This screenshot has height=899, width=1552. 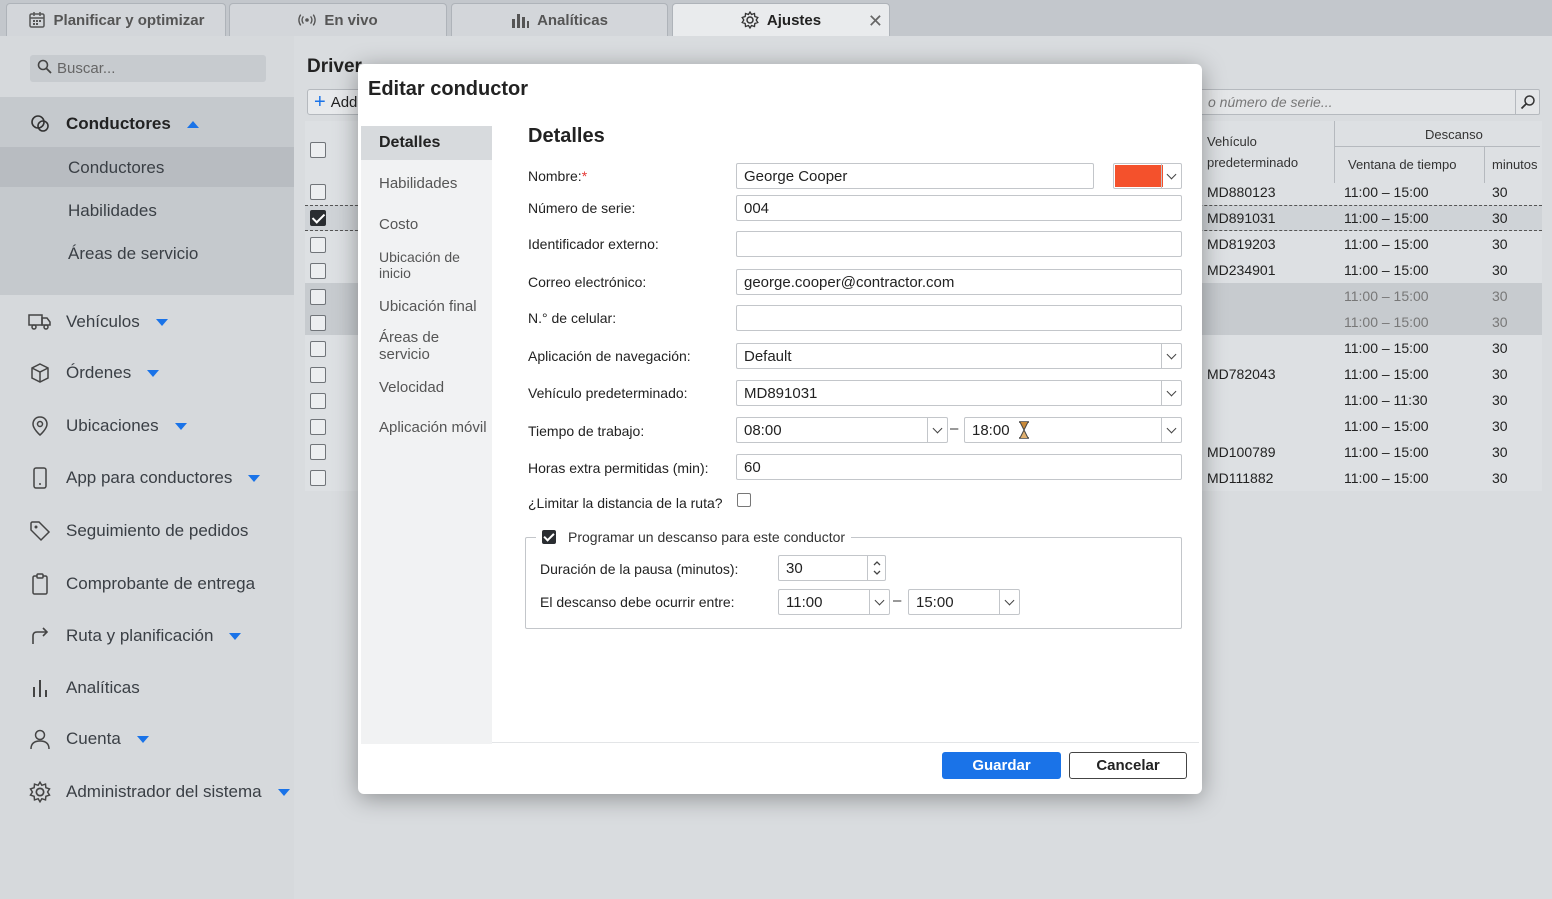 What do you see at coordinates (842, 430) in the screenshot?
I see `work-start-select: 08:00` at bounding box center [842, 430].